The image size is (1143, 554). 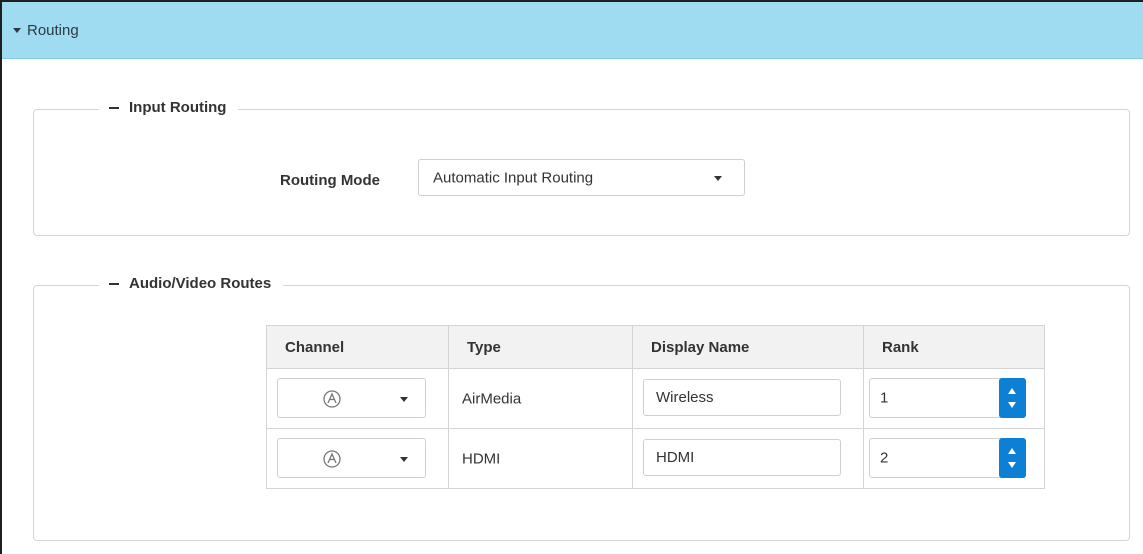 I want to click on av-routes-title: Audio/Video Routes, so click(x=200, y=283).